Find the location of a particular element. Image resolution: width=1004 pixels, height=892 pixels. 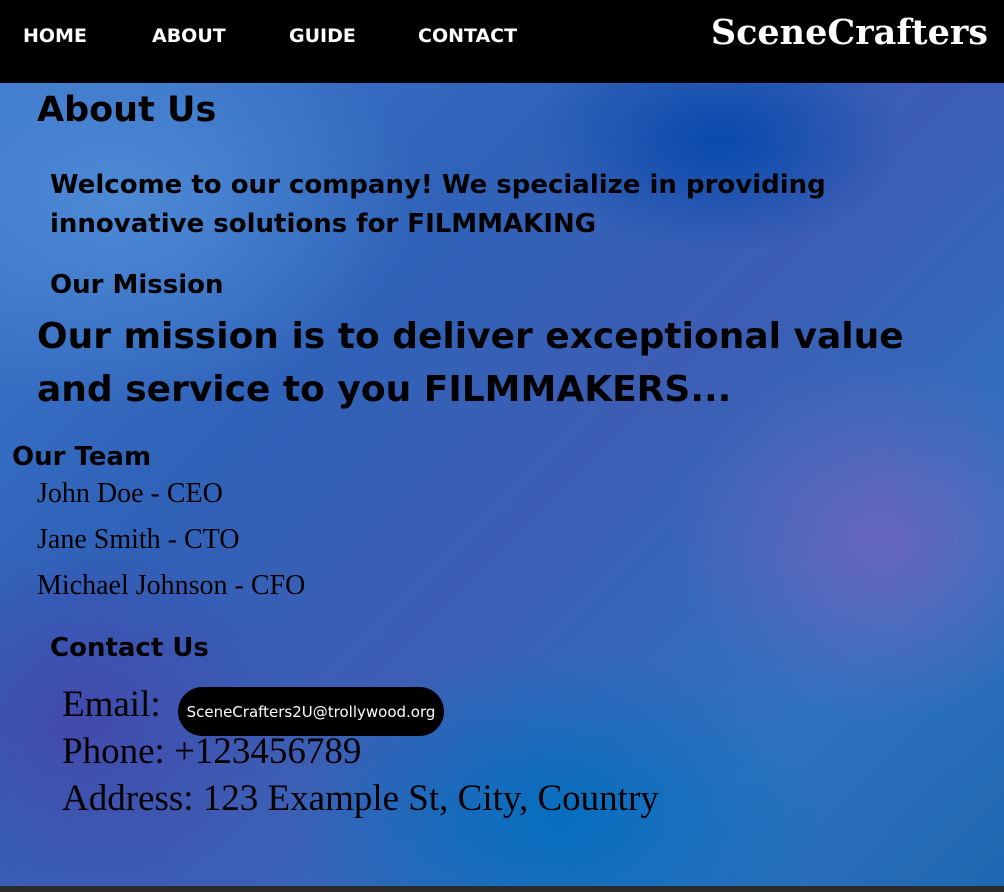

nav-home-link: HOME is located at coordinates (55, 36).